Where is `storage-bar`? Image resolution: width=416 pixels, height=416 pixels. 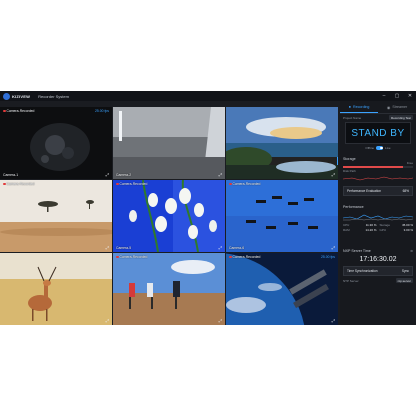
storage-bar is located at coordinates (378, 167).